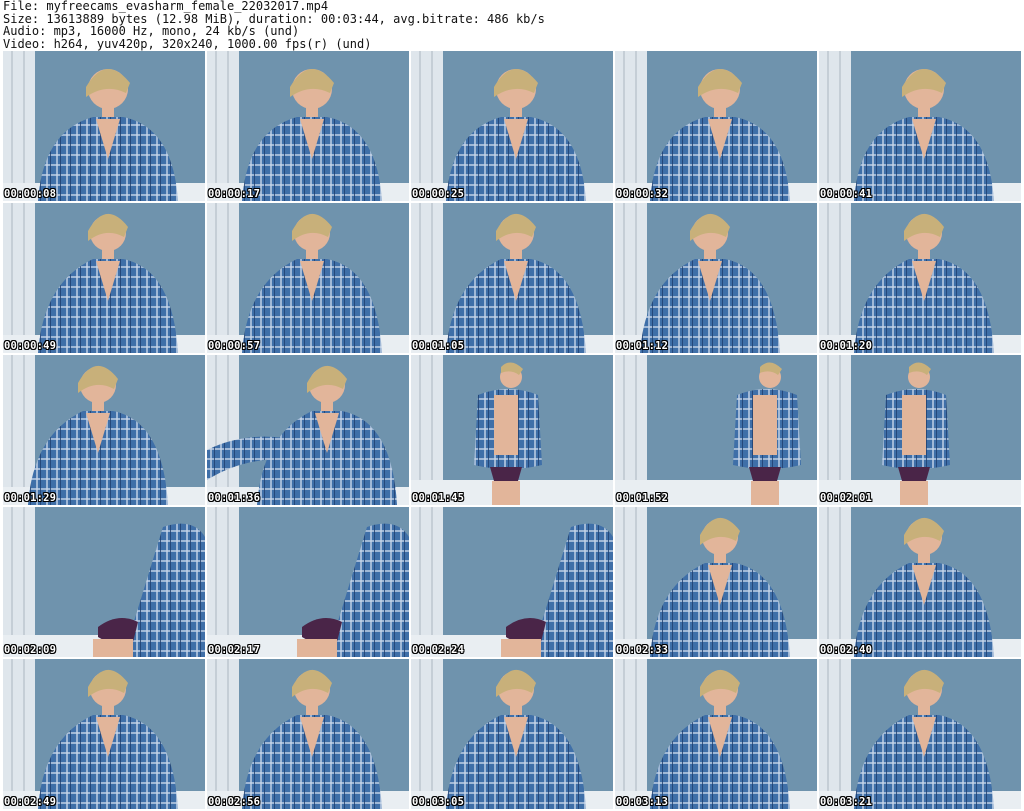 The height and width of the screenshot is (811, 1024). I want to click on frame-timestamp: 00:00:32, so click(642, 194).